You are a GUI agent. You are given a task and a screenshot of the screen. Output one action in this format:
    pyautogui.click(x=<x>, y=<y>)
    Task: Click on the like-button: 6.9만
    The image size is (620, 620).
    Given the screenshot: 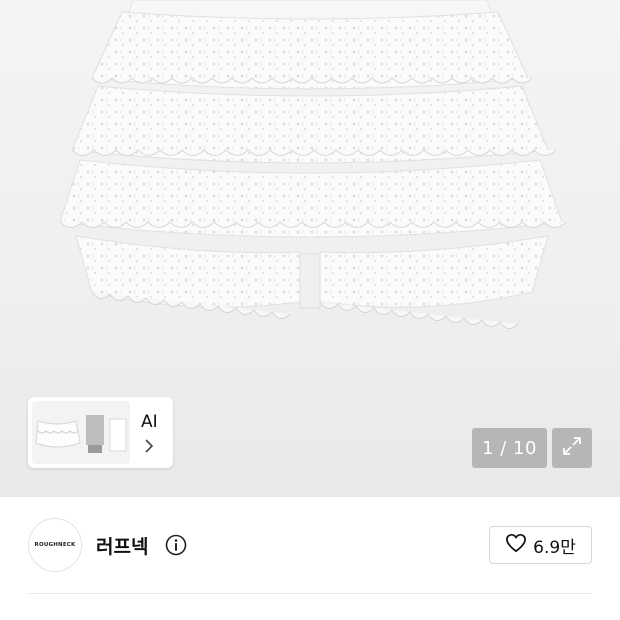 What is the action you would take?
    pyautogui.click(x=540, y=545)
    